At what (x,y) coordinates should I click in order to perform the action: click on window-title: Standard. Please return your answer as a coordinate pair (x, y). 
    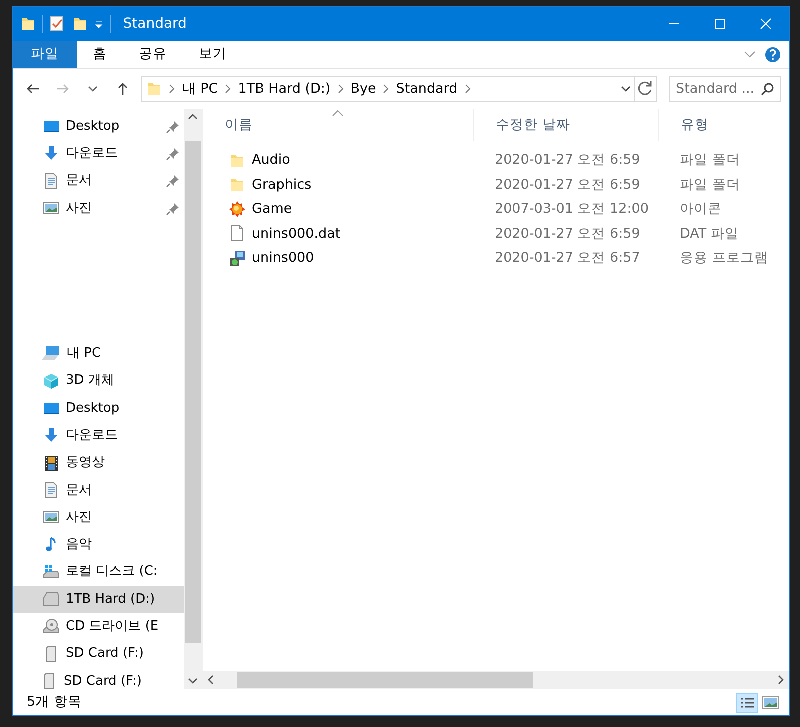
    Looking at the image, I should click on (155, 24).